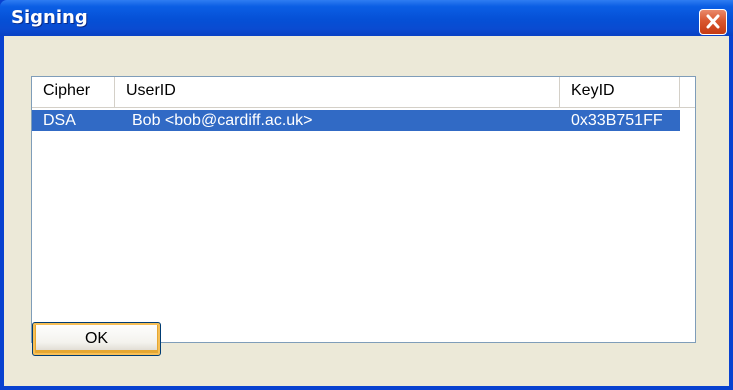 The image size is (733, 390). I want to click on ok-button: OK, so click(96, 339).